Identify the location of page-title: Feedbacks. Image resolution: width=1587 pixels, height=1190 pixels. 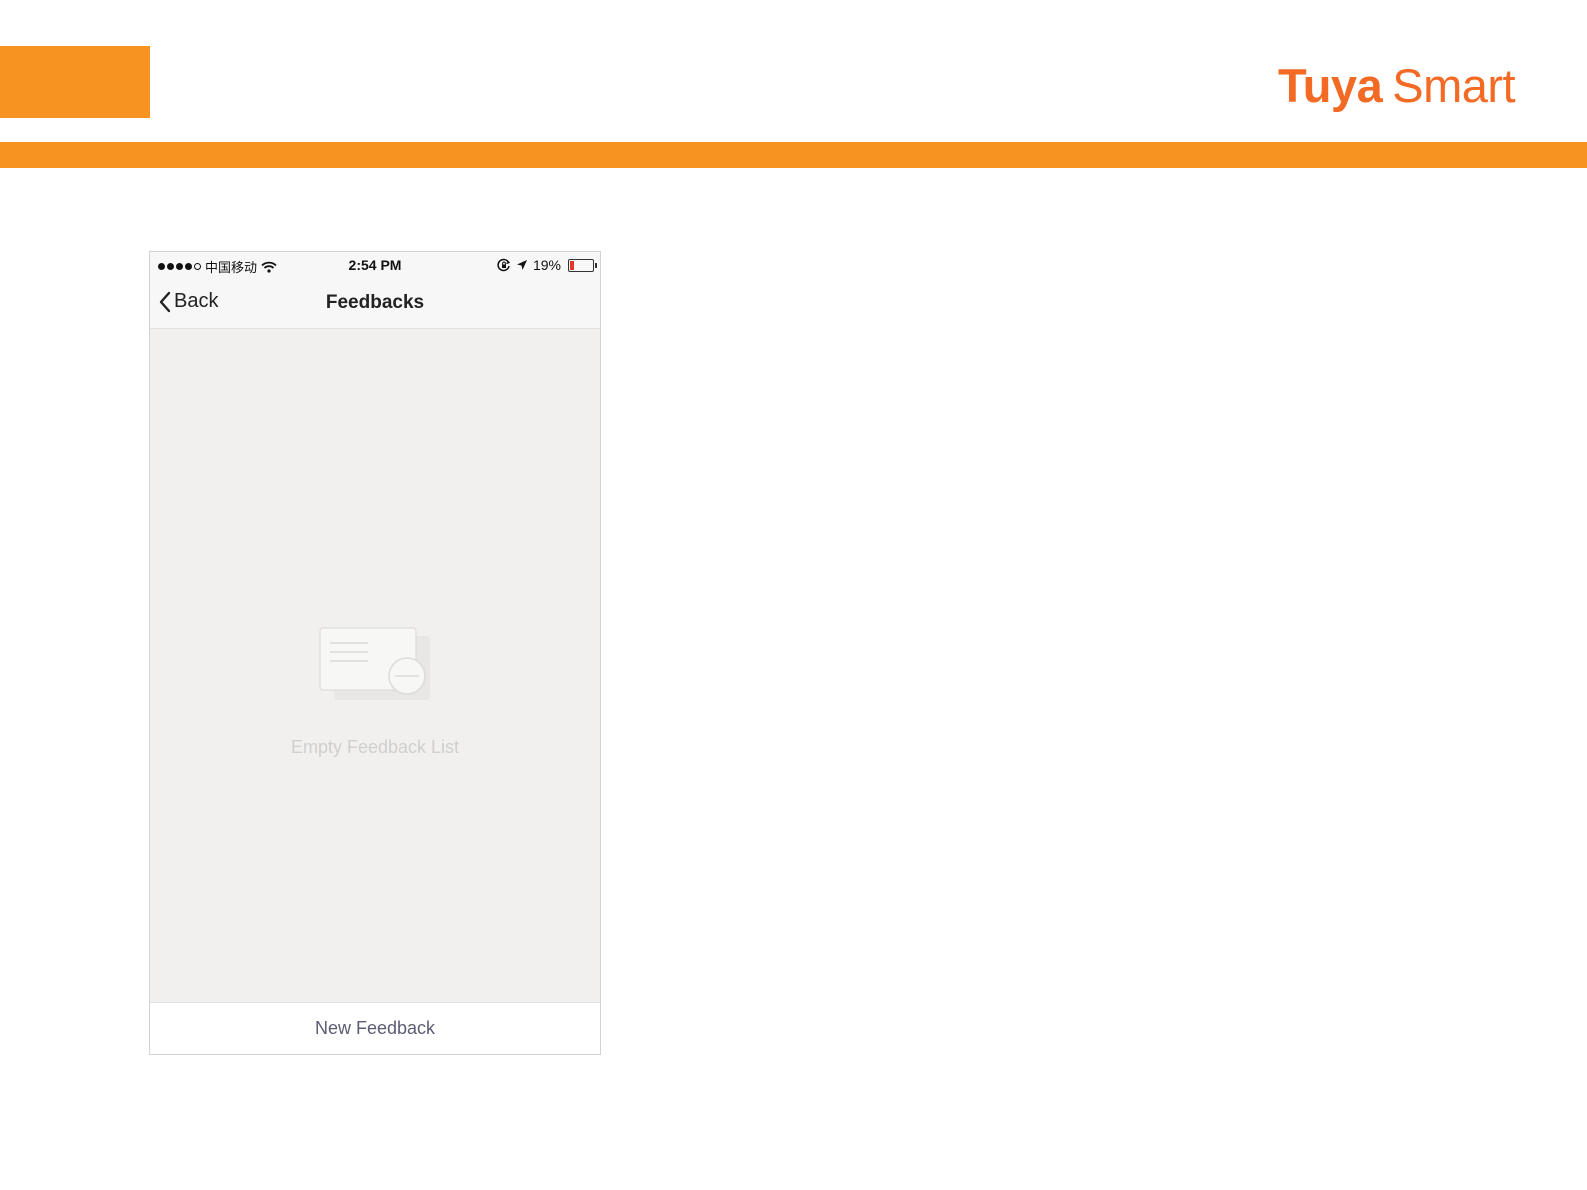
(375, 302).